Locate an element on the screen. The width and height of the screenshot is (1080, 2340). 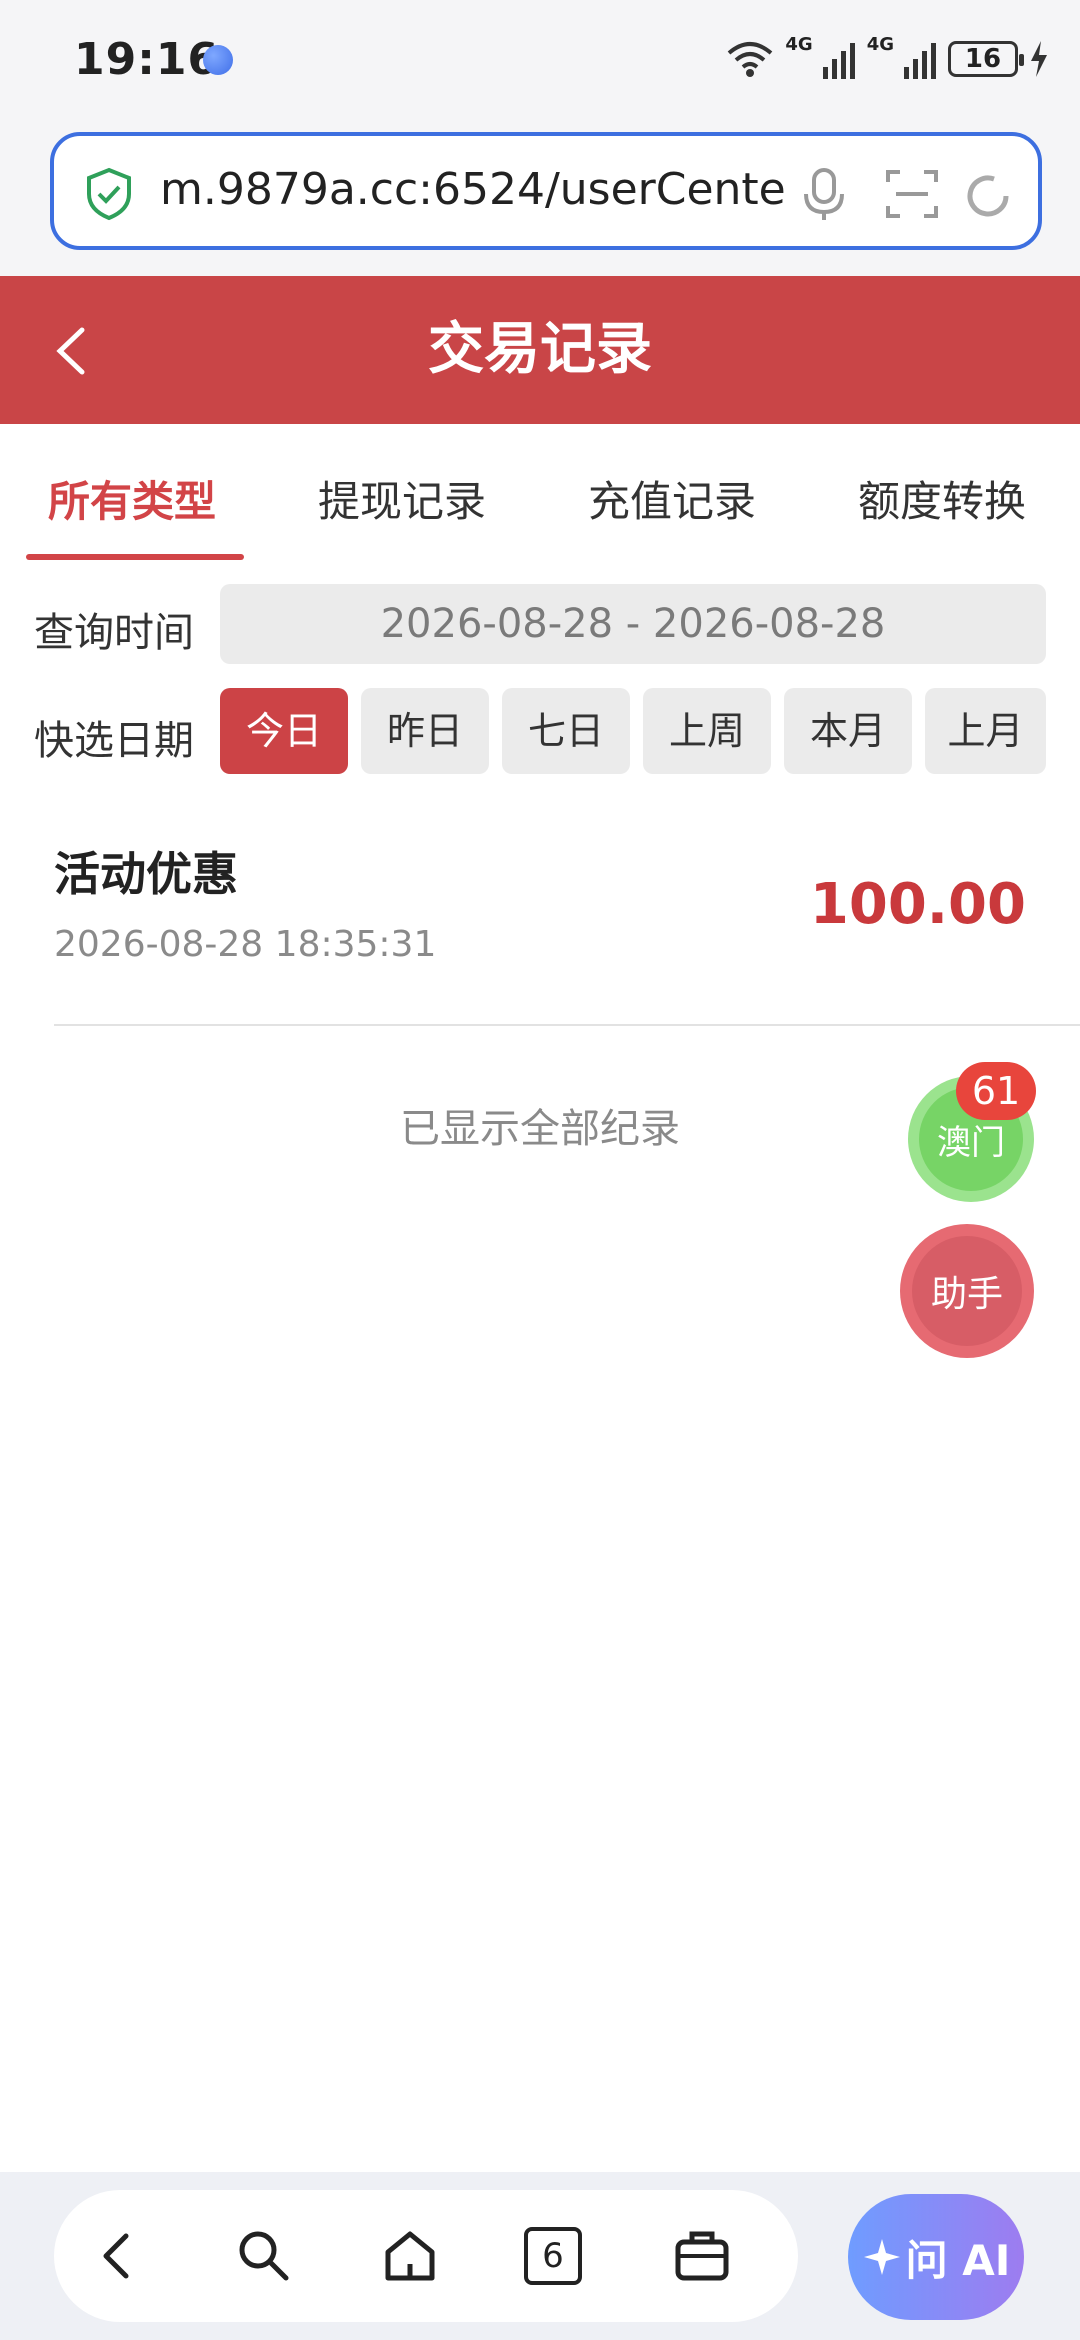
tab-all-types: 所有类型 is located at coordinates (132, 498).